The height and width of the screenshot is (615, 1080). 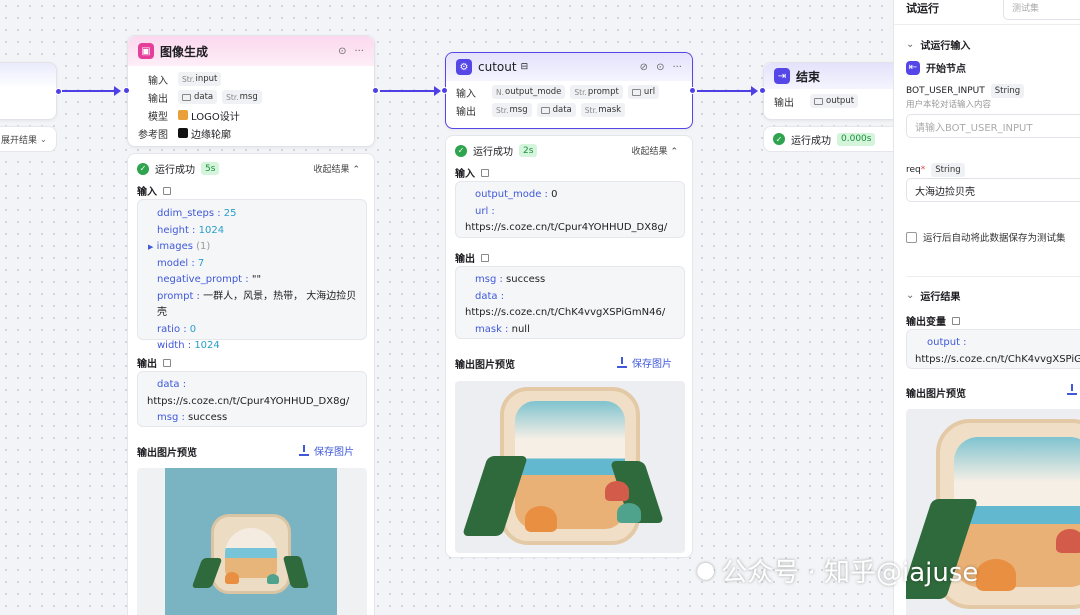 What do you see at coordinates (913, 67) in the screenshot?
I see `start-node-icon: ⇤` at bounding box center [913, 67].